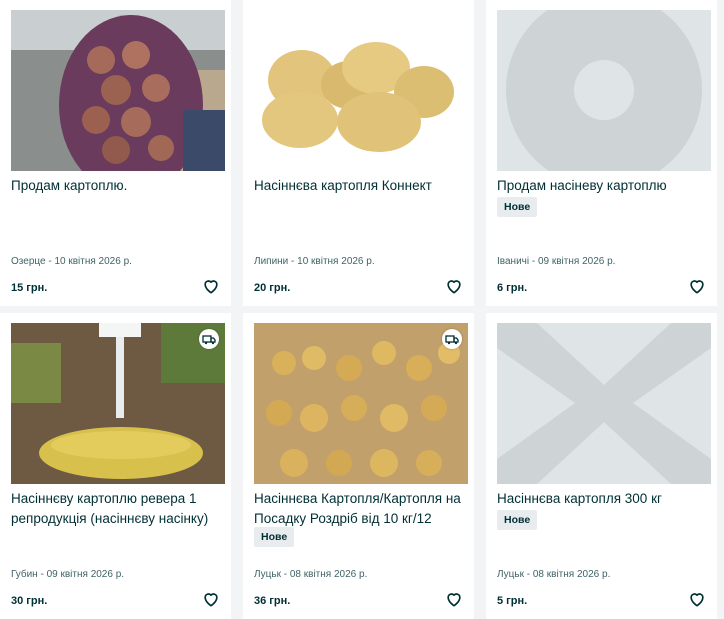  Describe the element at coordinates (314, 261) in the screenshot. I see `listing-location-date: Липини - 10 квітня 2026 р.` at that location.